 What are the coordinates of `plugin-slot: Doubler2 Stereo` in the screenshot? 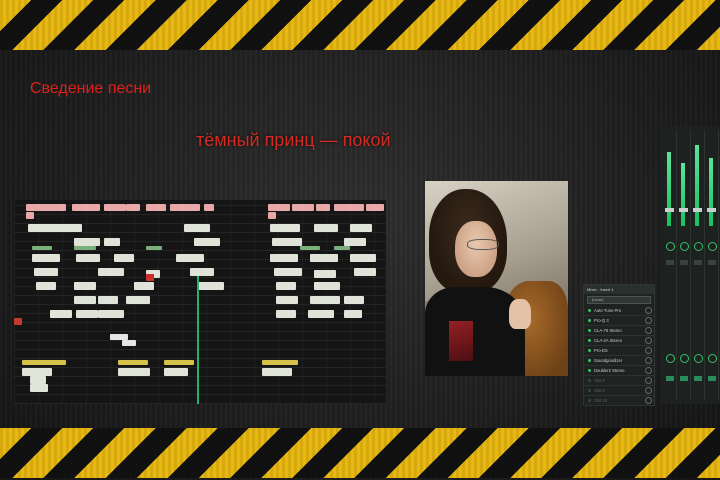 It's located at (619, 371).